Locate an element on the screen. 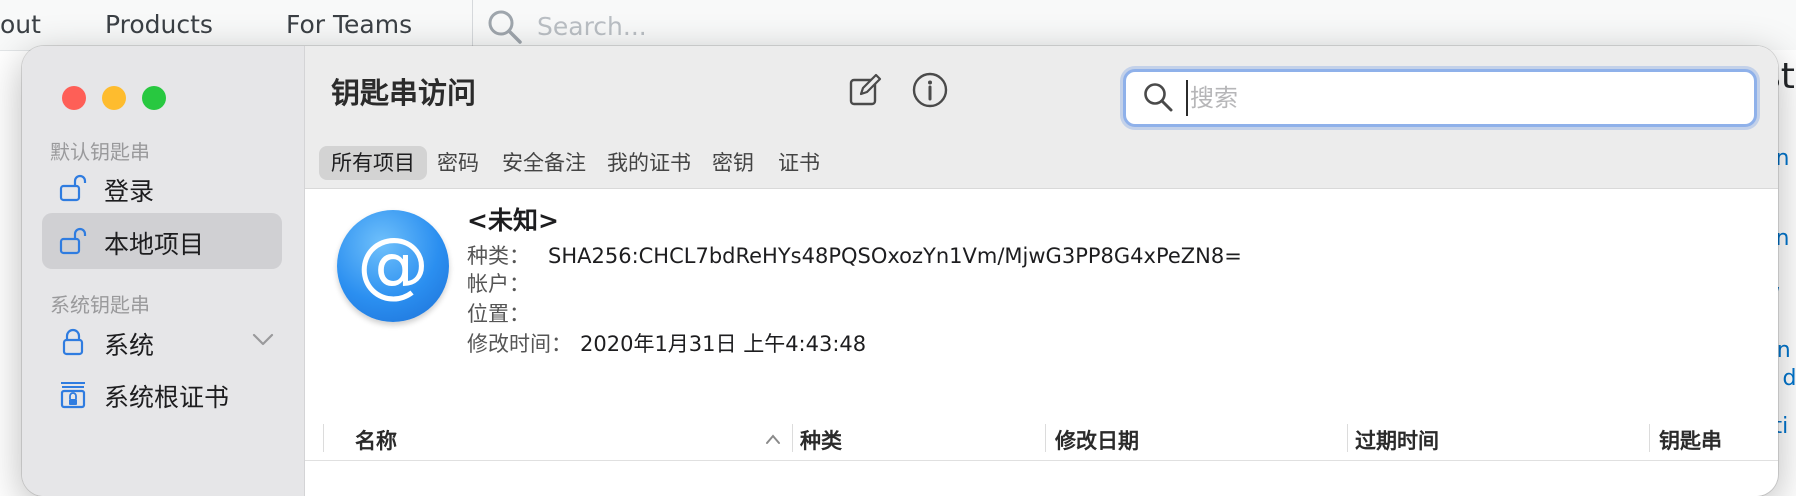  tab-passwords: 密码 is located at coordinates (458, 163).